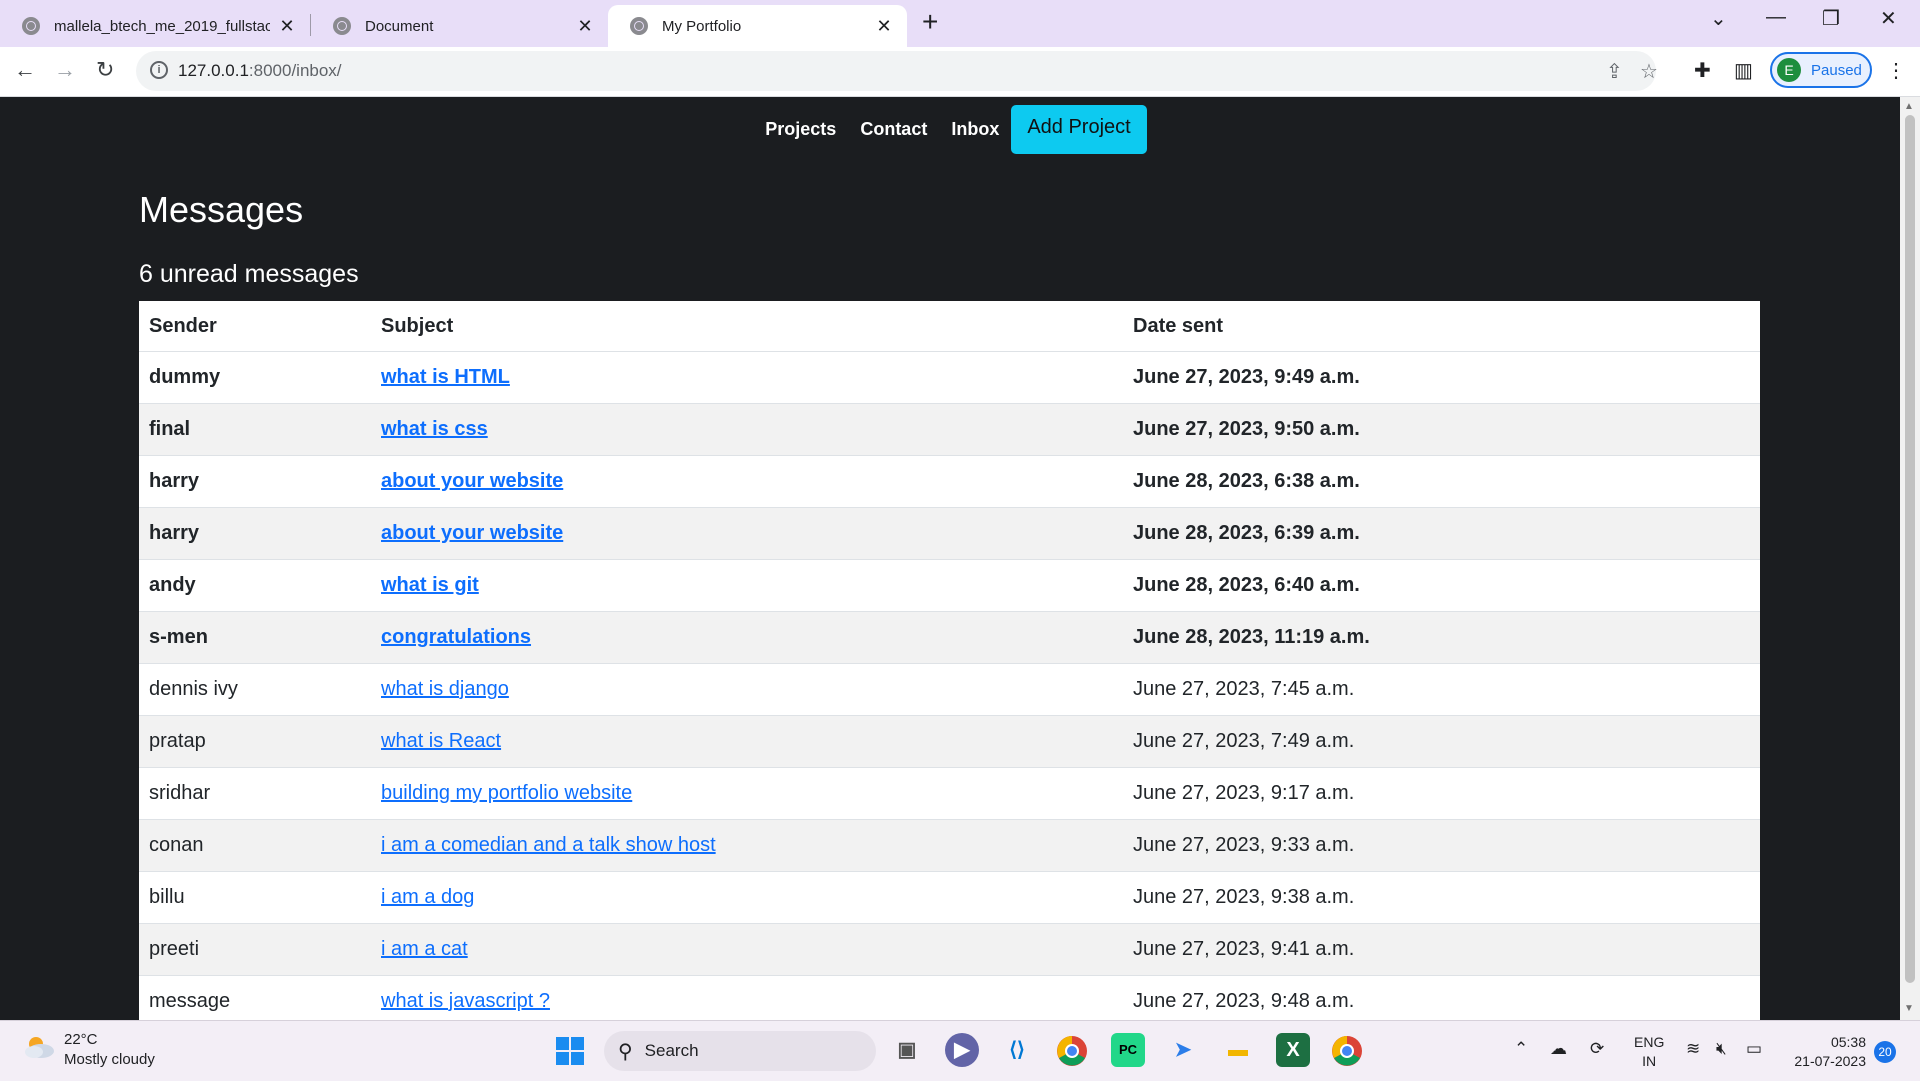 Image resolution: width=1920 pixels, height=1081 pixels. What do you see at coordinates (1743, 70) in the screenshot?
I see `side-panel-icon: ▥` at bounding box center [1743, 70].